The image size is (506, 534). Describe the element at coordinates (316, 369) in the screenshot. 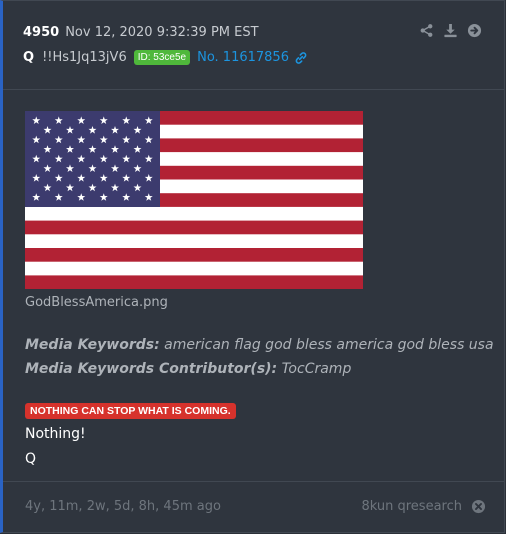

I see `media-contributors-value: TocCramp` at that location.